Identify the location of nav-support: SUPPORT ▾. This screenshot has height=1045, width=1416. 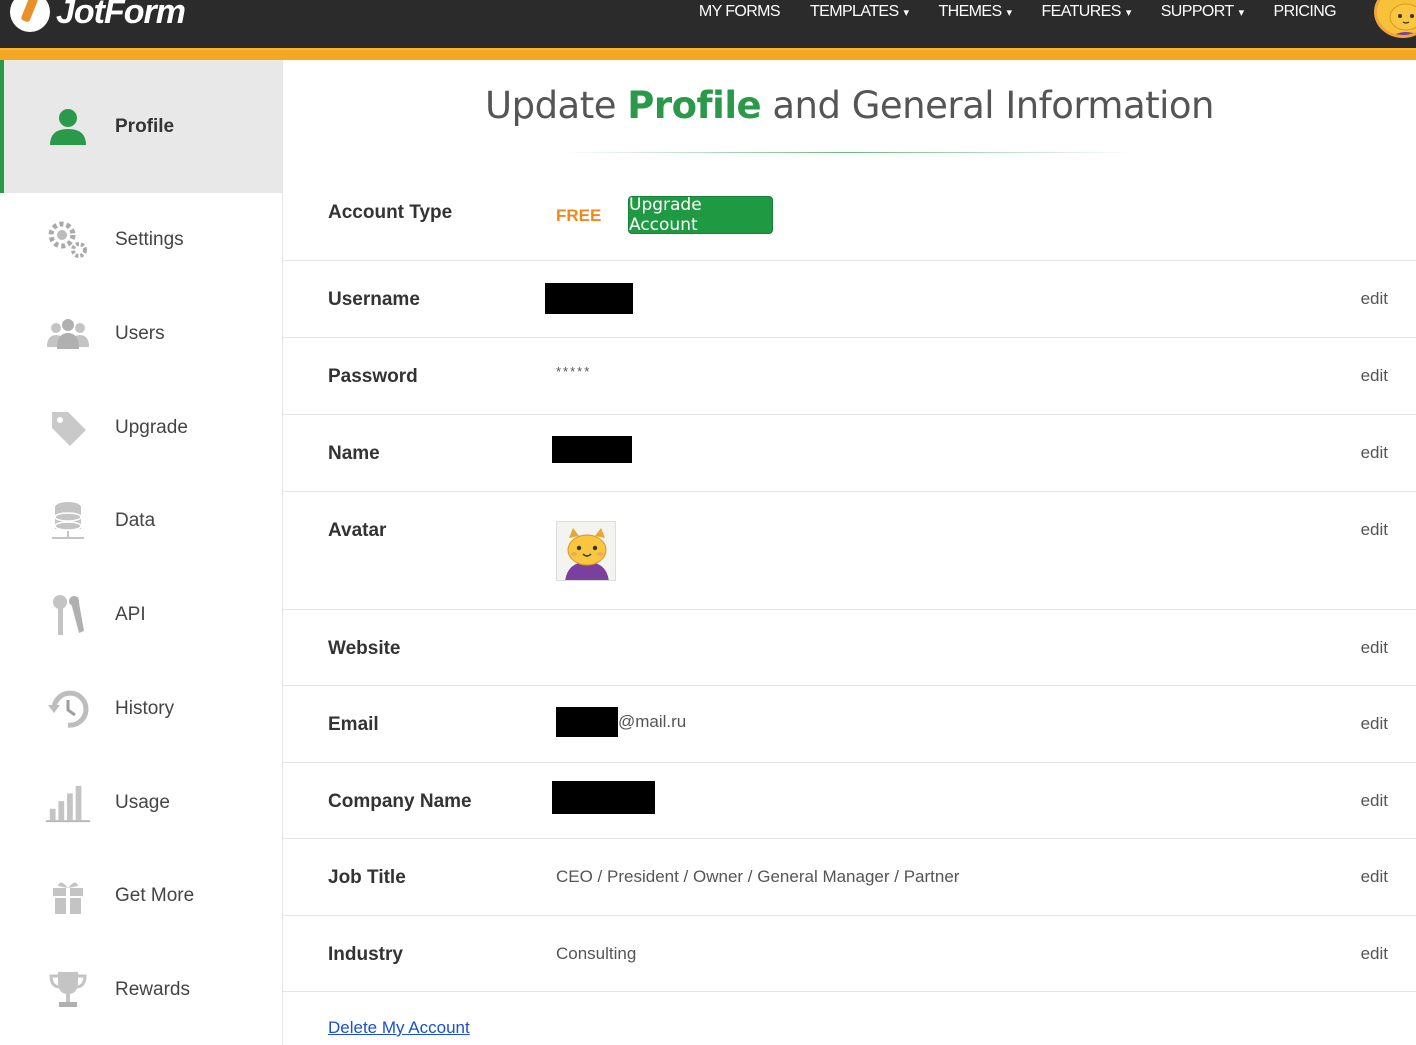
(1202, 12).